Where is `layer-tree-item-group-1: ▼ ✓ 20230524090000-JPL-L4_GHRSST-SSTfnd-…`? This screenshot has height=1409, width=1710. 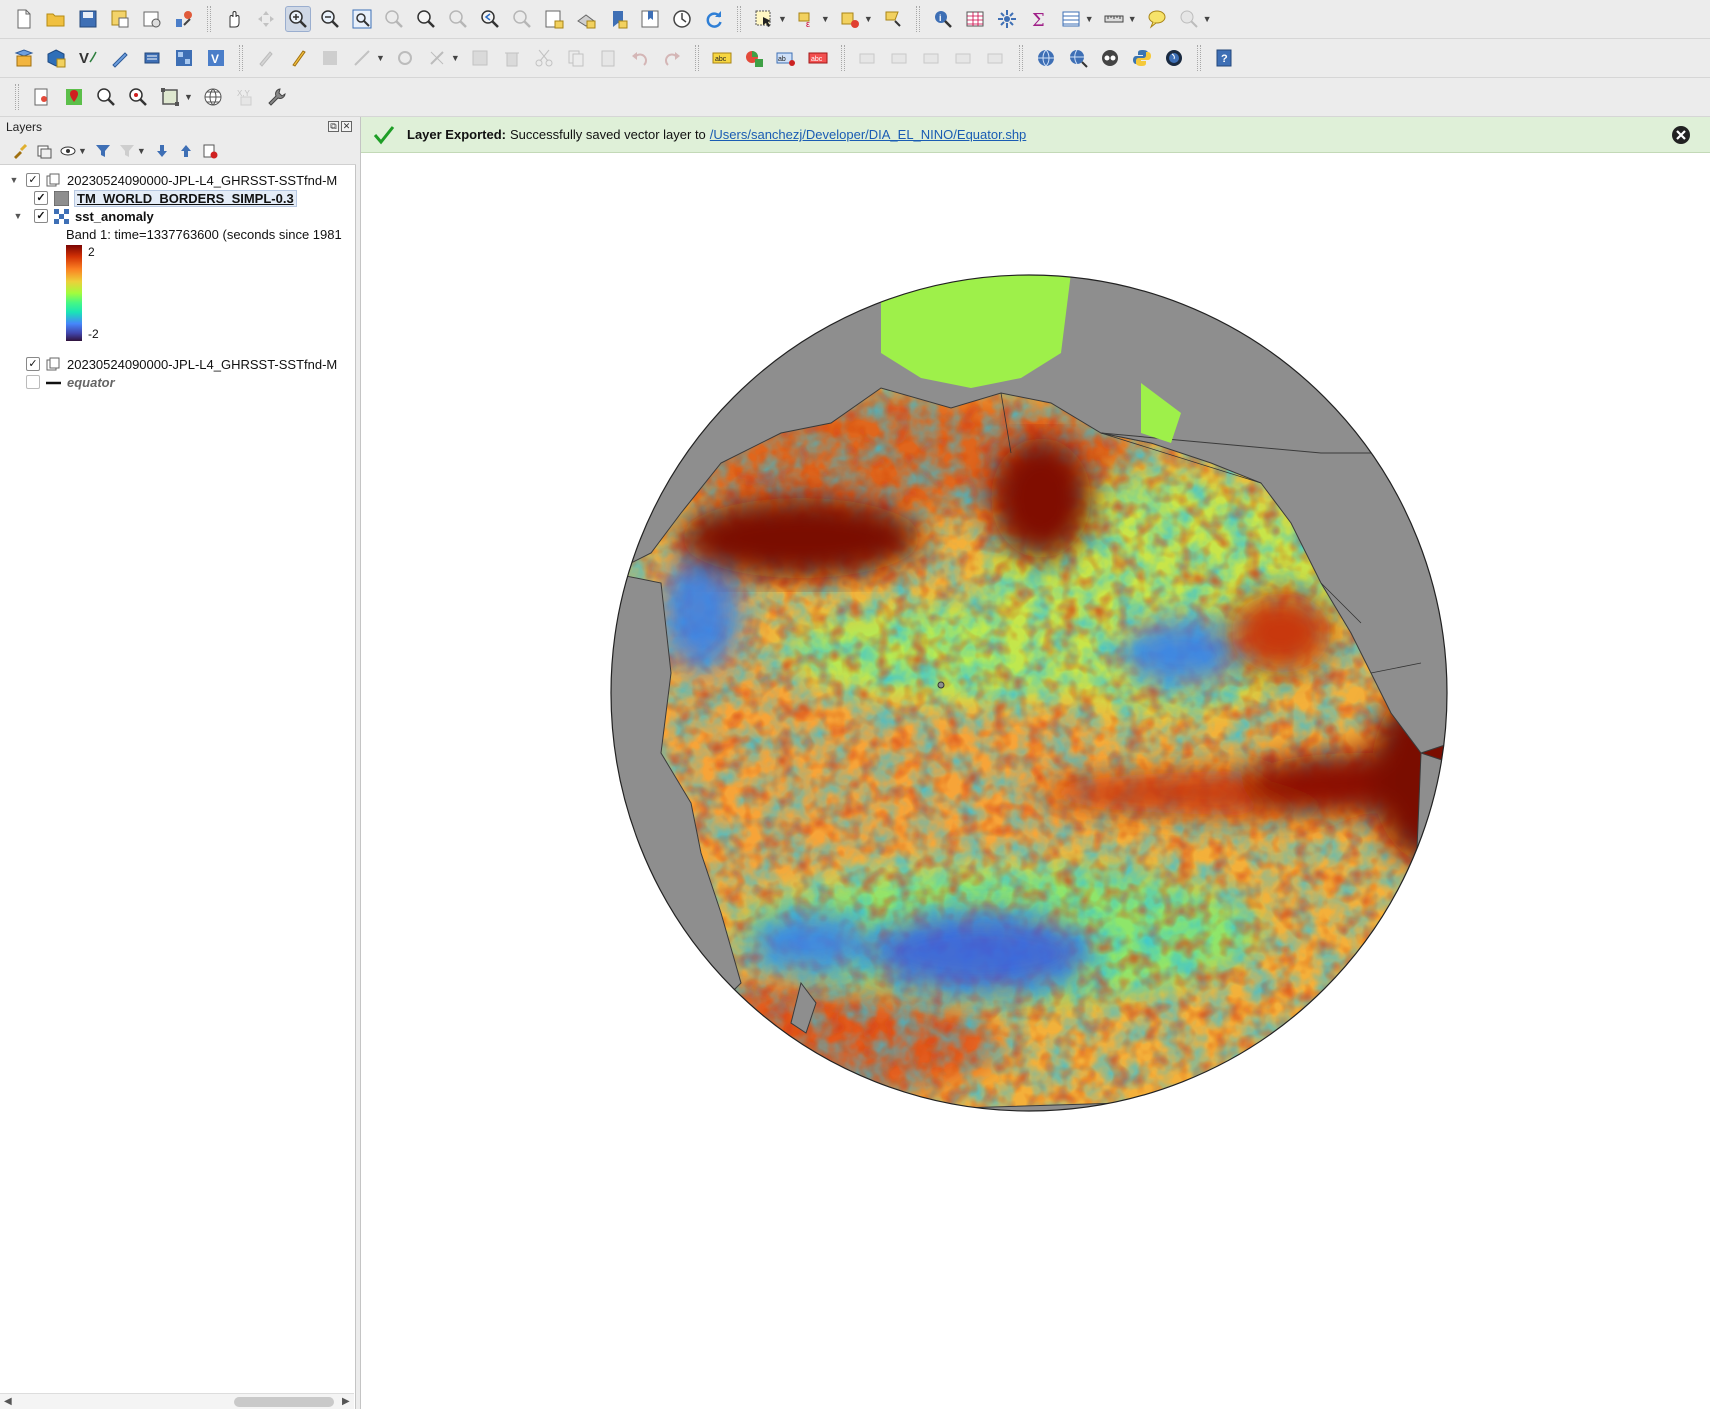
layer-tree-item-group-1: ▼ ✓ 20230524090000-JPL-L4_GHRSST-SSTfnd-… is located at coordinates (173, 180).